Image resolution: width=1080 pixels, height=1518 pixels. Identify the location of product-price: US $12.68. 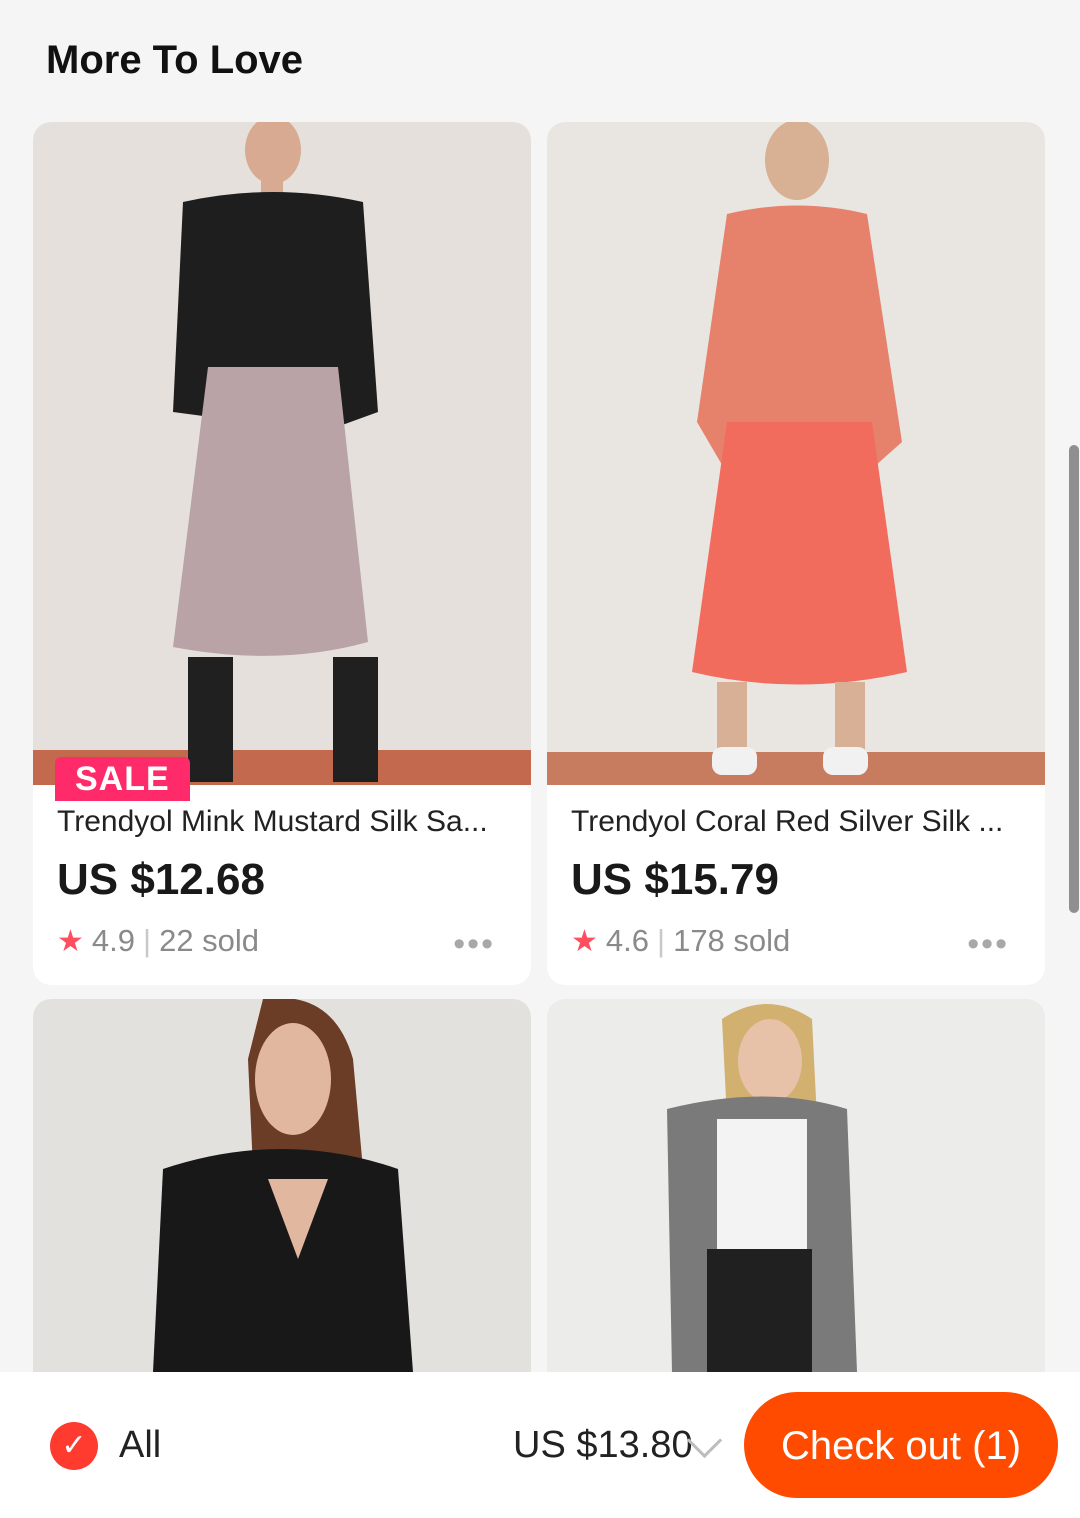
(161, 879).